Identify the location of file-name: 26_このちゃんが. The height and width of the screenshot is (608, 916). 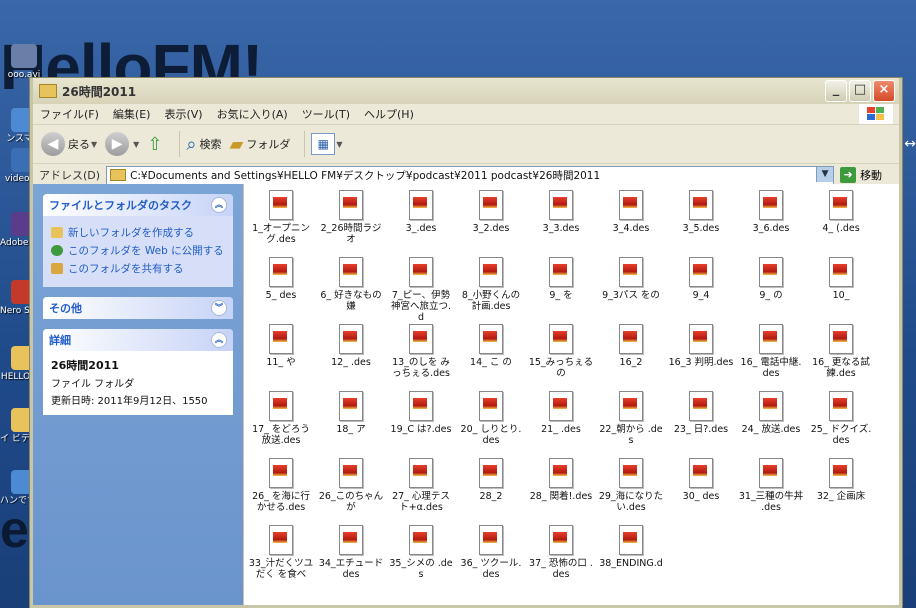
(351, 502).